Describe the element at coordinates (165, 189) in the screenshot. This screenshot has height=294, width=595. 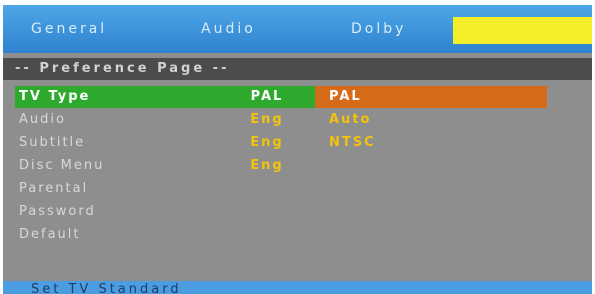
I see `menu-item-parental: Parental` at that location.